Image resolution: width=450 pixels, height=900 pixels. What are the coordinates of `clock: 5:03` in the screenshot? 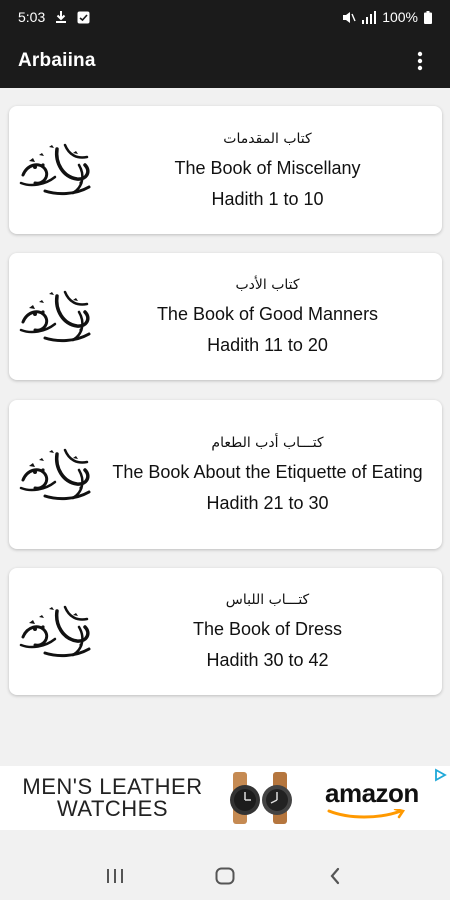 It's located at (32, 17).